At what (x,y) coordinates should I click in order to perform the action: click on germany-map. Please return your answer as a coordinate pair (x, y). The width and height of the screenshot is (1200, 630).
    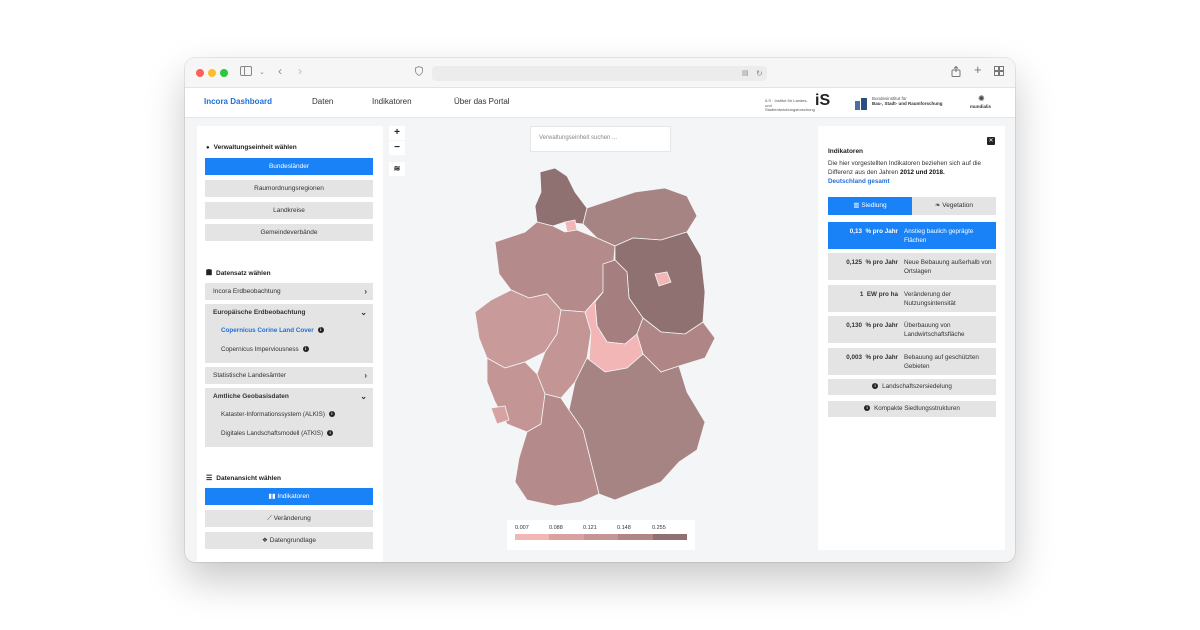
    Looking at the image, I should click on (600, 339).